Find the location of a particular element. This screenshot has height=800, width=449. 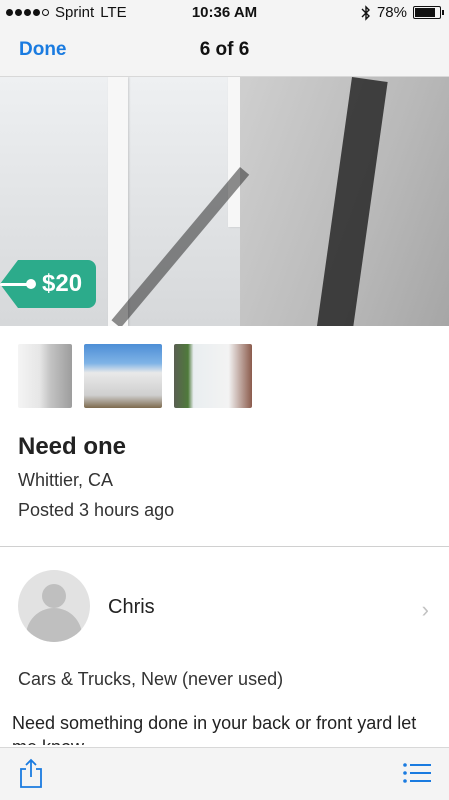

bluetooth-icon is located at coordinates (365, 12).